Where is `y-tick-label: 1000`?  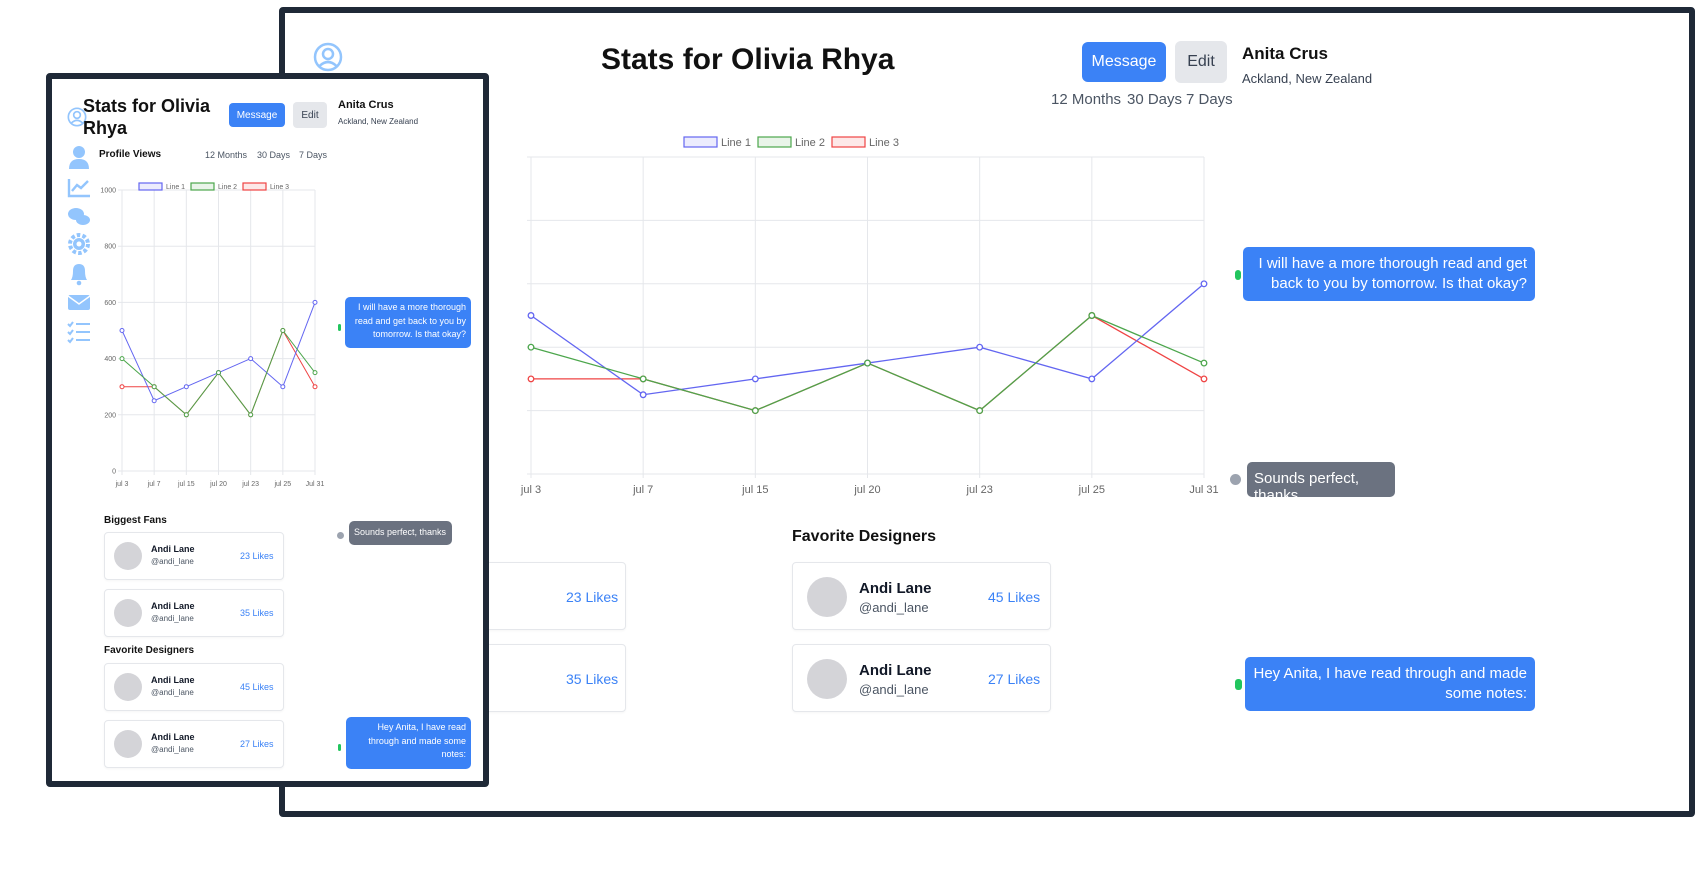 y-tick-label: 1000 is located at coordinates (108, 191).